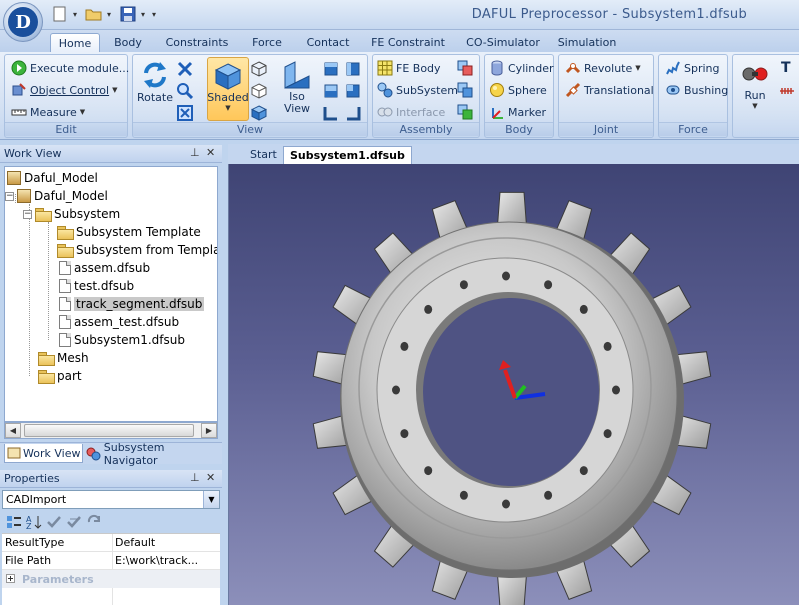 This screenshot has height=605, width=799. Describe the element at coordinates (129, 340) in the screenshot. I see `tree-item-label: Subsystem1.dfsub` at that location.